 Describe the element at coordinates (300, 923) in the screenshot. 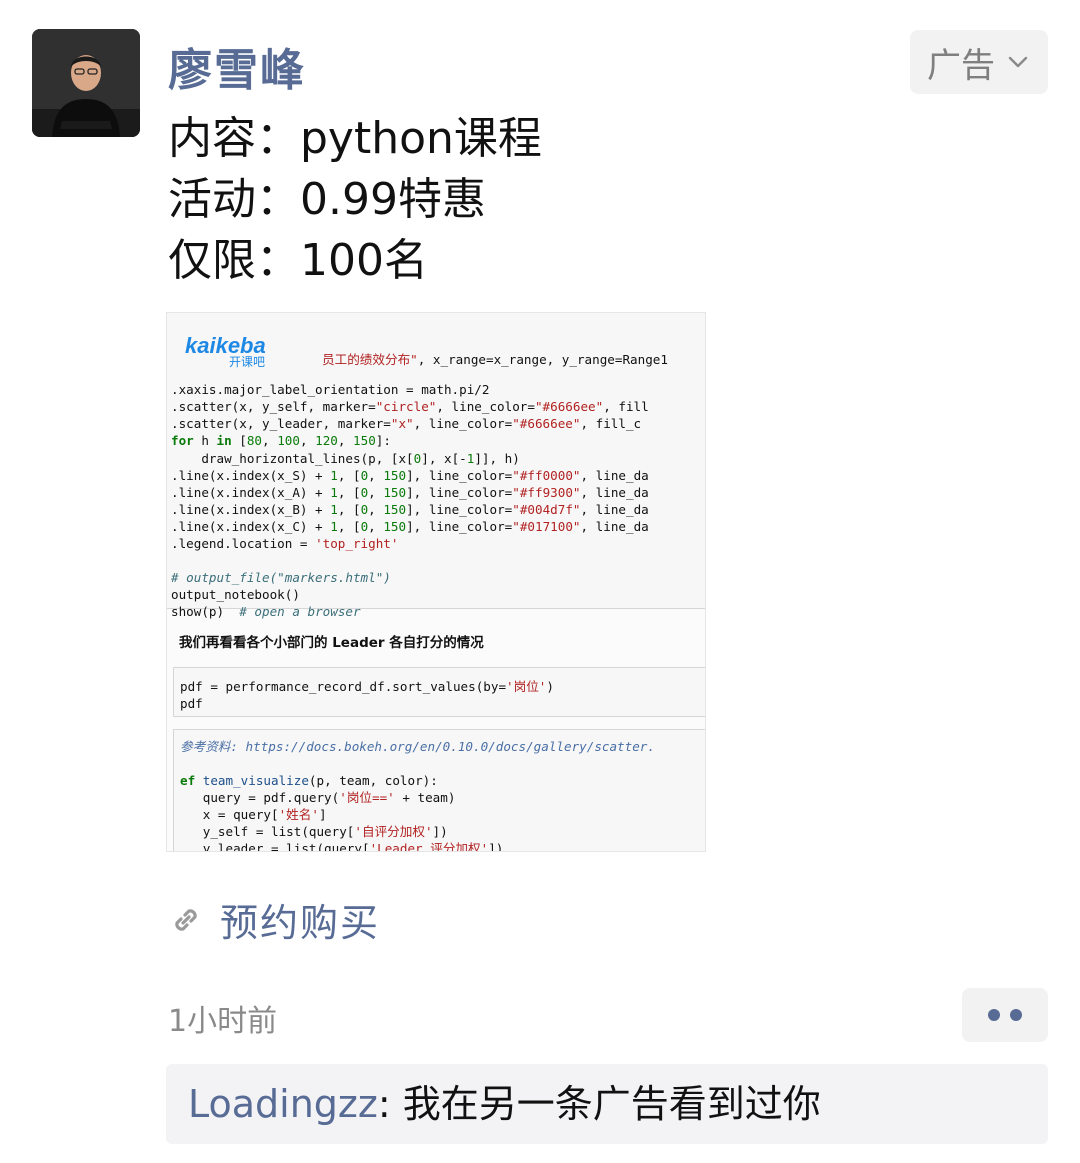

I see `reserve-link-label: 预约购买` at that location.